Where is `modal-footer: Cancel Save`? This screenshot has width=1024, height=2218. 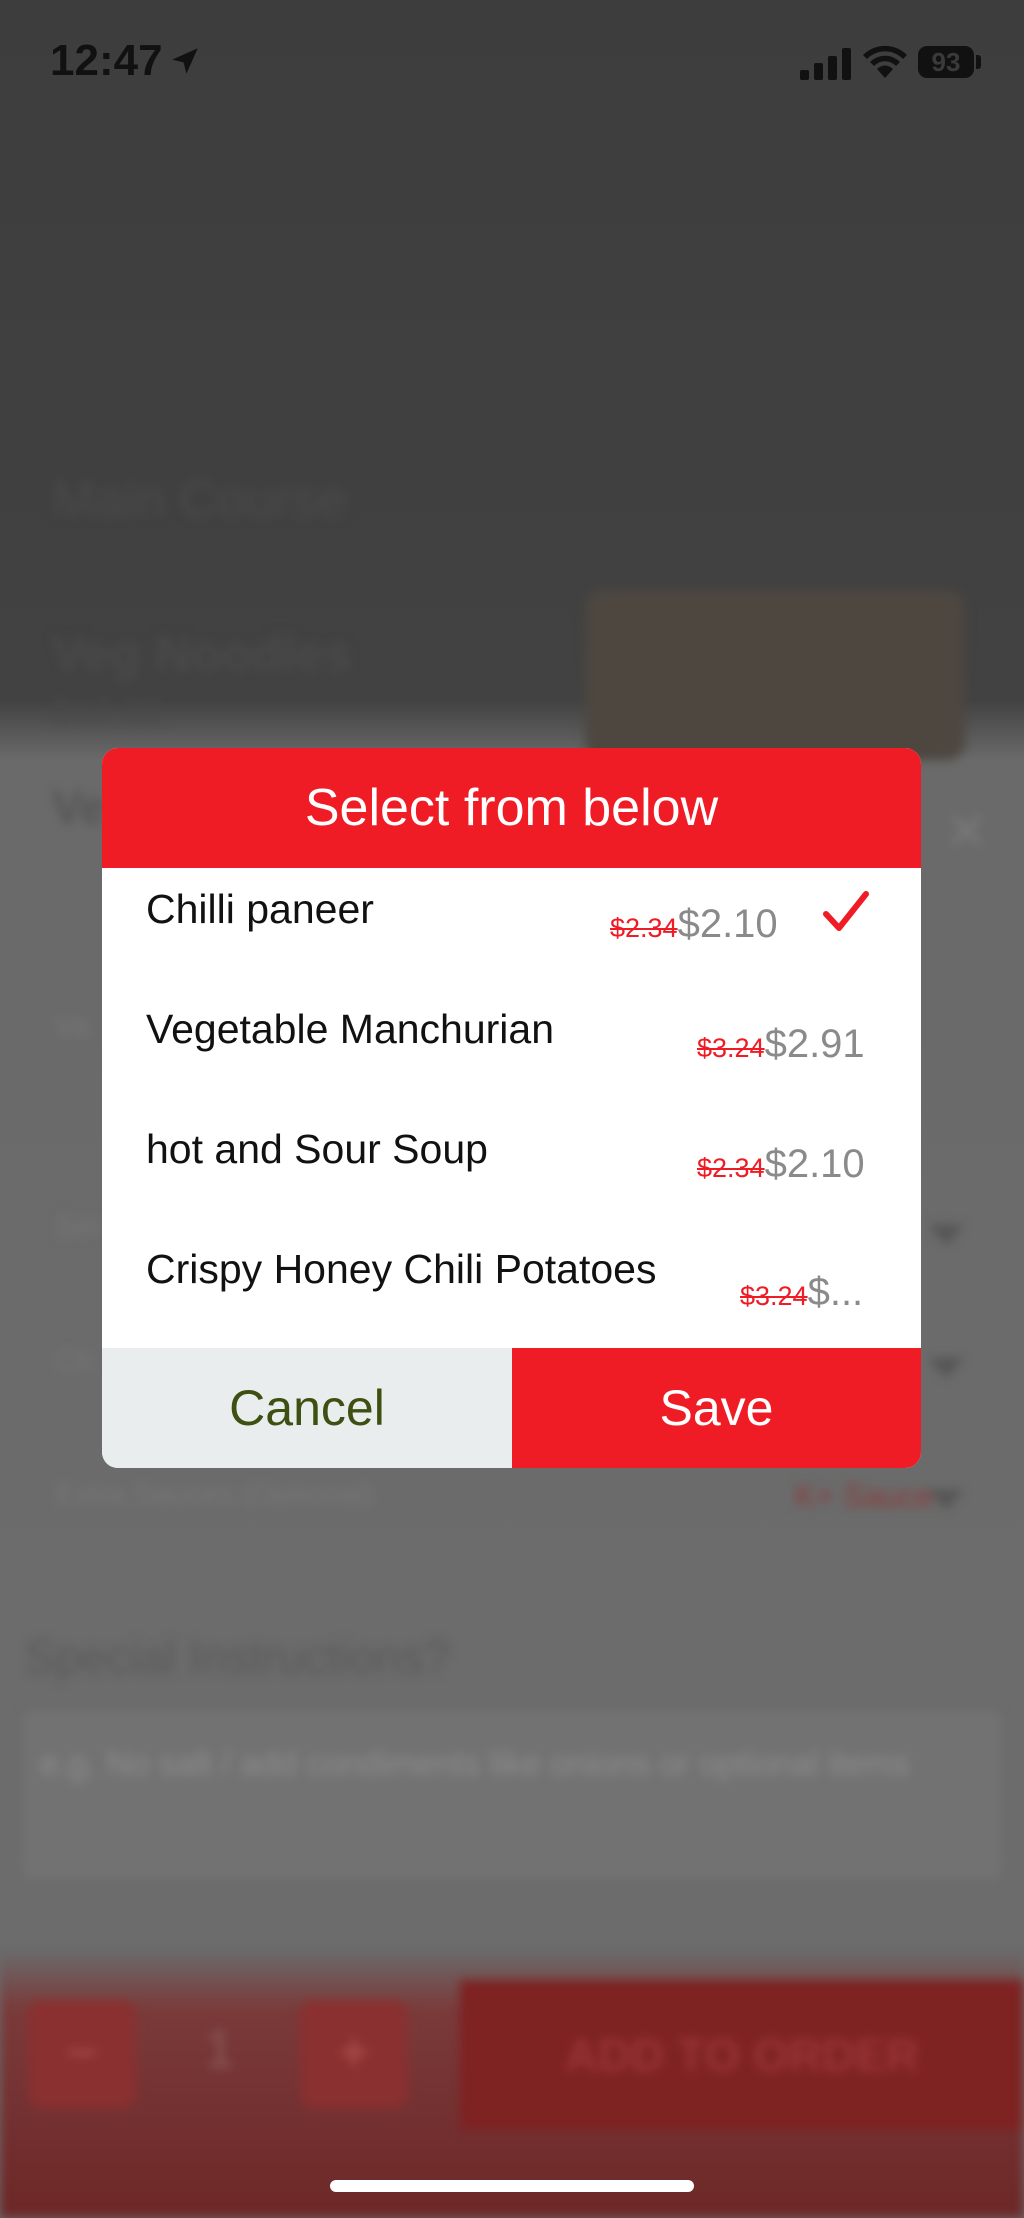
modal-footer: Cancel Save is located at coordinates (511, 1408).